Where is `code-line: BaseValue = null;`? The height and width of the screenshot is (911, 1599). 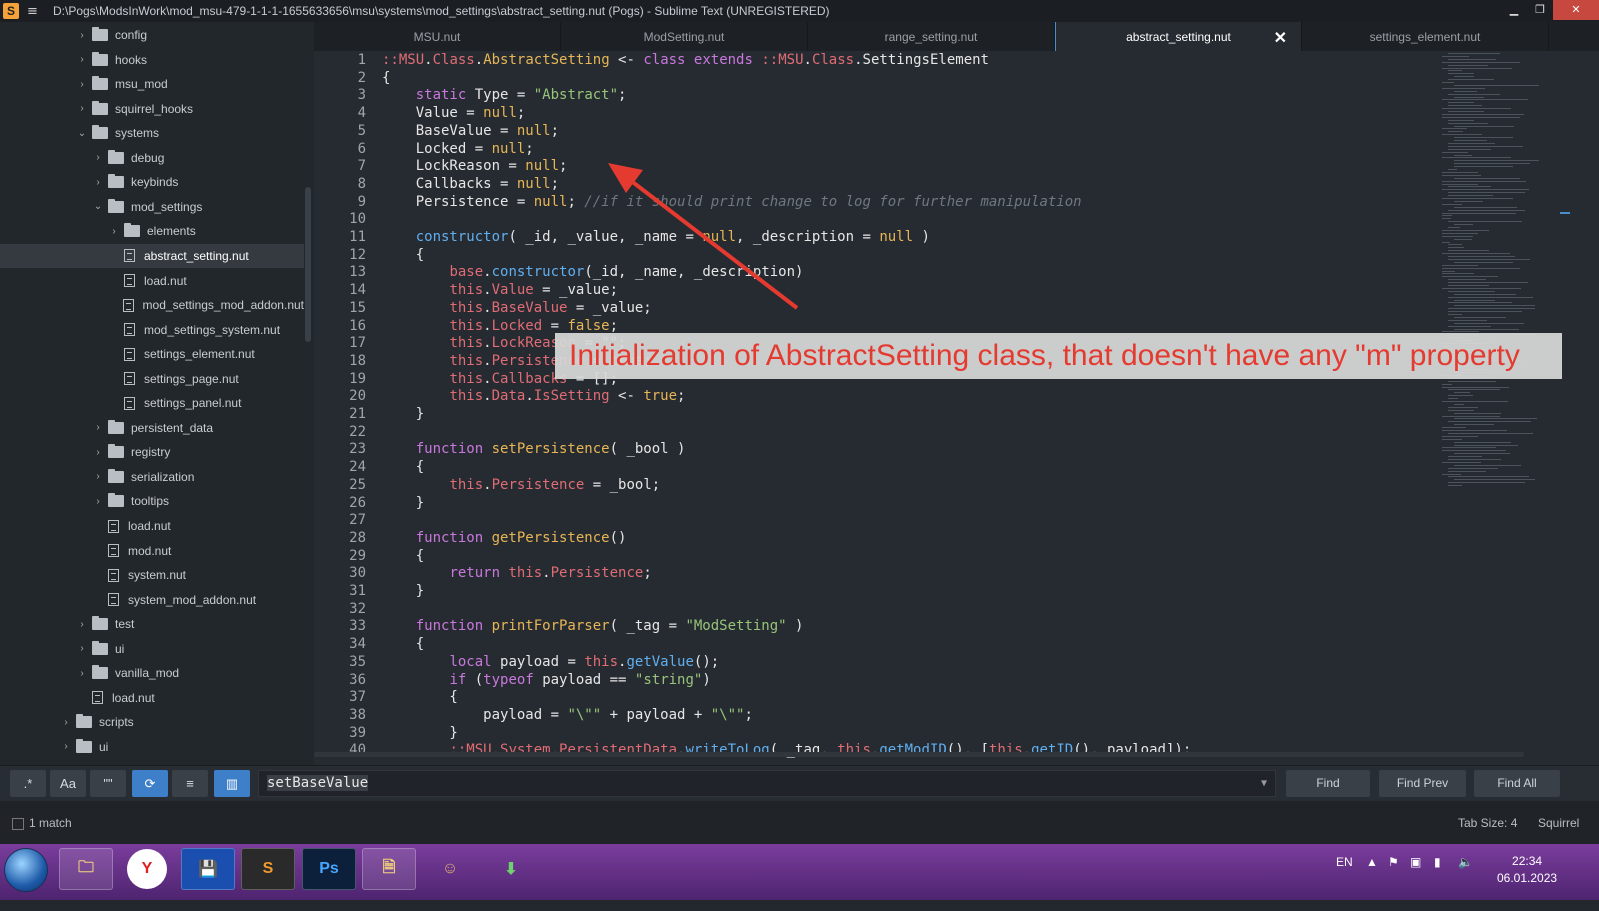 code-line: BaseValue = null; is located at coordinates (470, 132).